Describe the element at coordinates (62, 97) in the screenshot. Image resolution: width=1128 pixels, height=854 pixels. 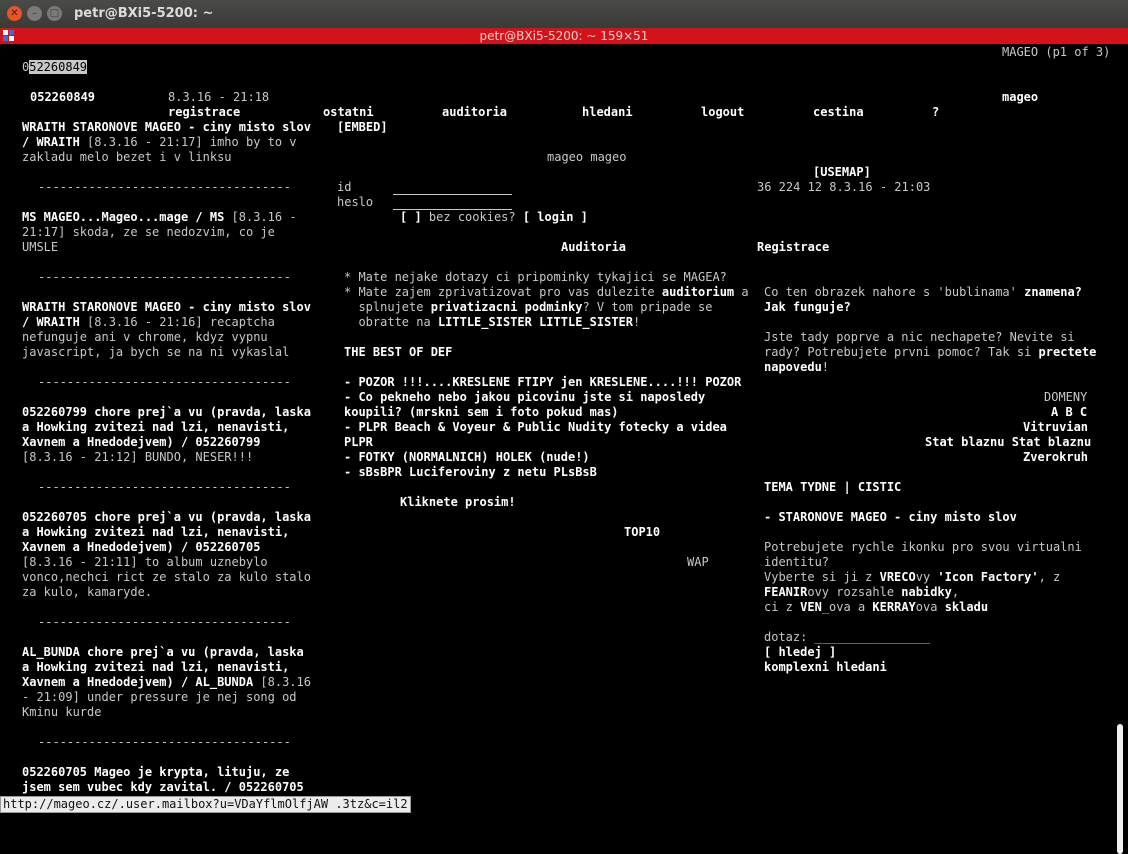
I see `user-id: 052260849` at that location.